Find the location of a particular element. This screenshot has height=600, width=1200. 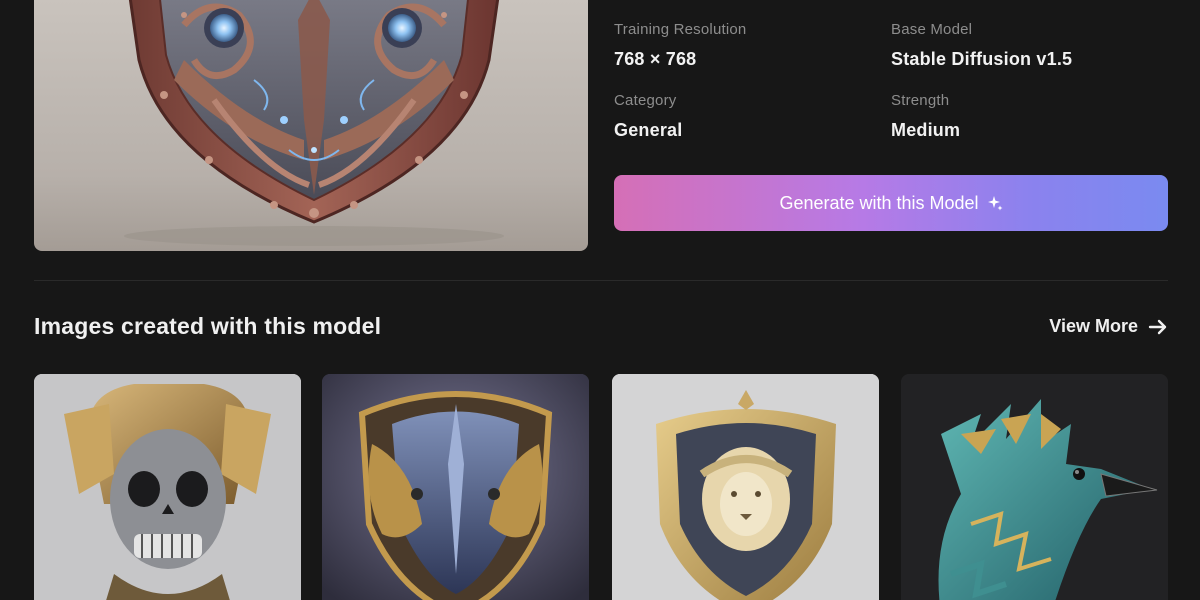

gallery-item-lion-shield is located at coordinates (745, 487).